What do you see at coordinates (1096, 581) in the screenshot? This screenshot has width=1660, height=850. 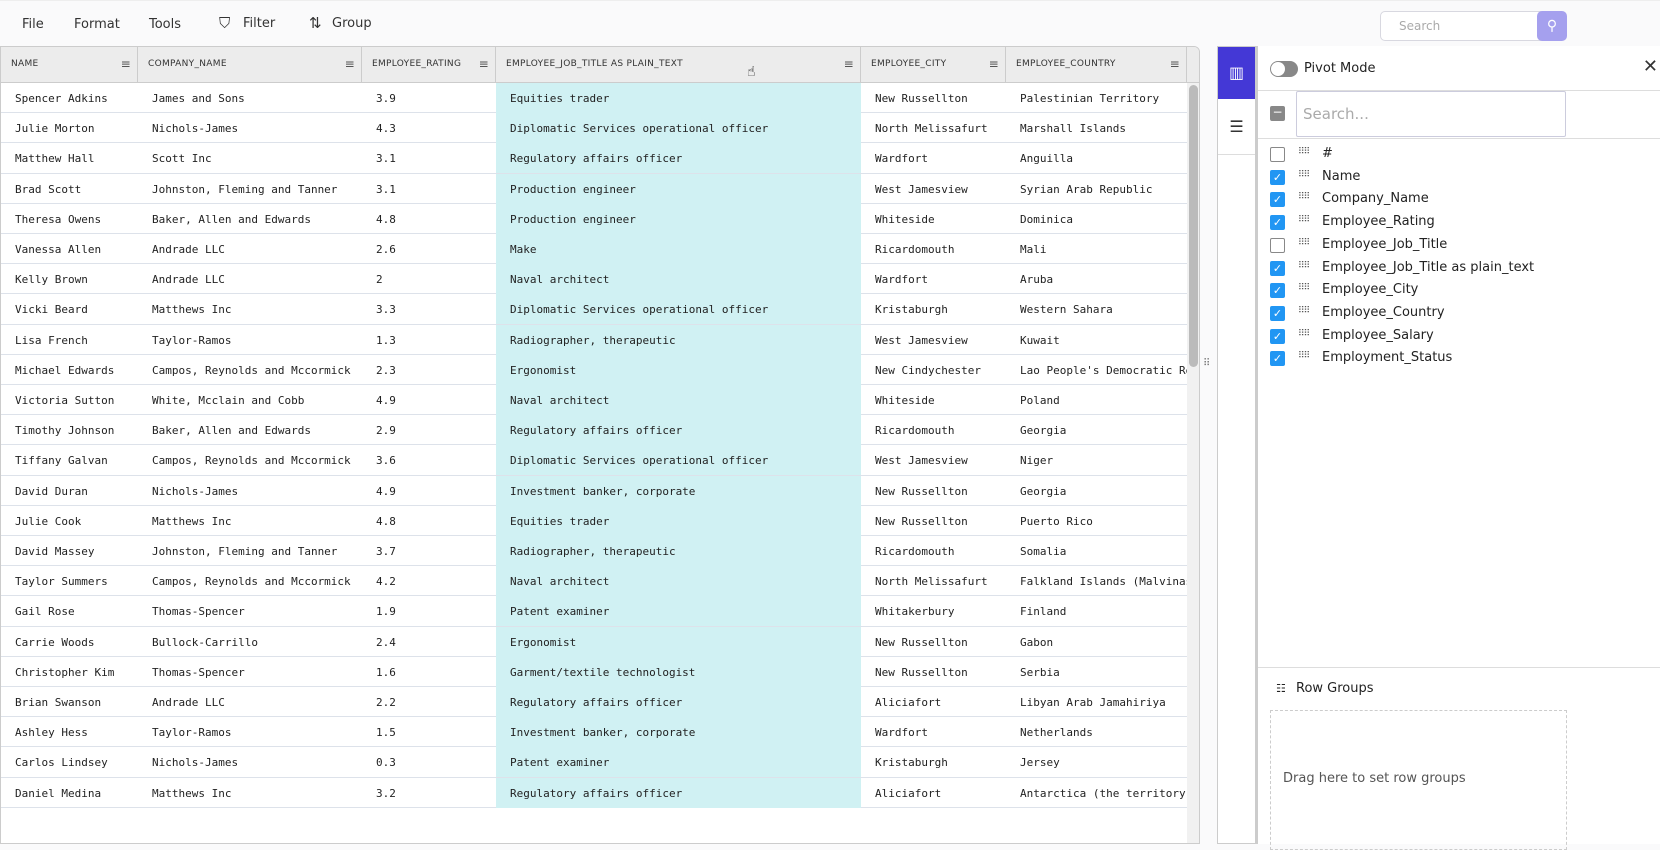 I see `cell-employee-country: Falkland Islands (Malvinas)` at bounding box center [1096, 581].